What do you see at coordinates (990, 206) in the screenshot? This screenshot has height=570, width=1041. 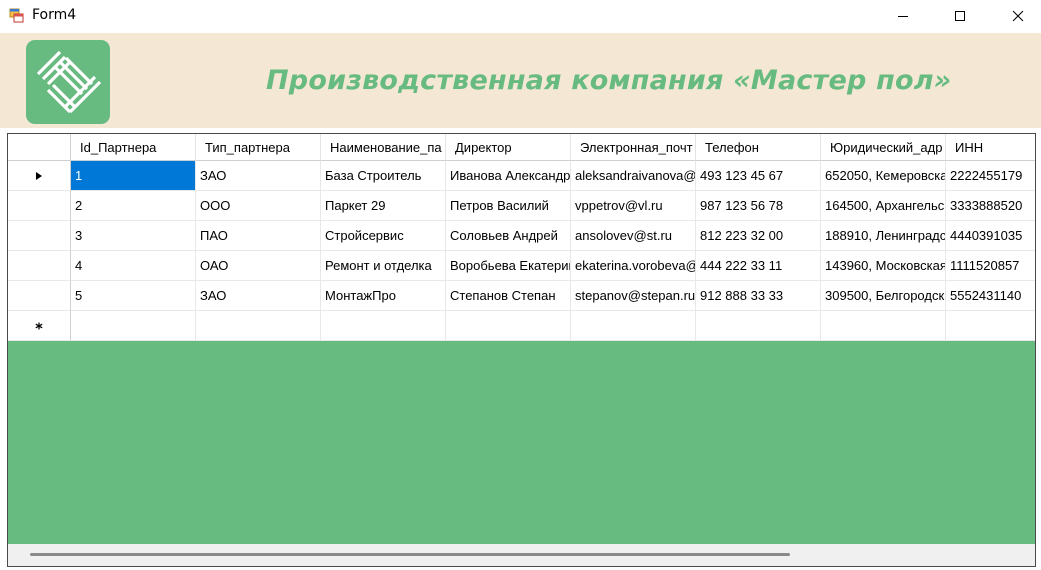 I see `cell-inn: 3333888520` at bounding box center [990, 206].